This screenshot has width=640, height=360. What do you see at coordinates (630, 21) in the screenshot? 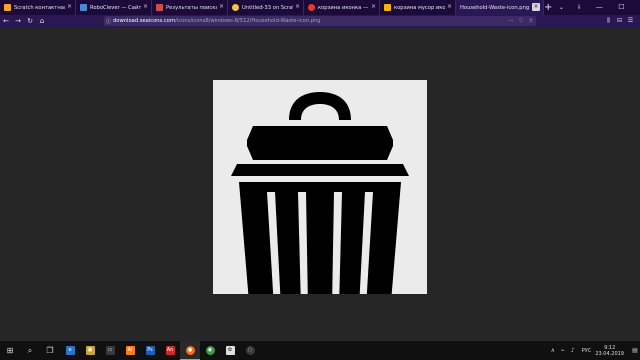
I see `menu-icon: ☰` at bounding box center [630, 21].